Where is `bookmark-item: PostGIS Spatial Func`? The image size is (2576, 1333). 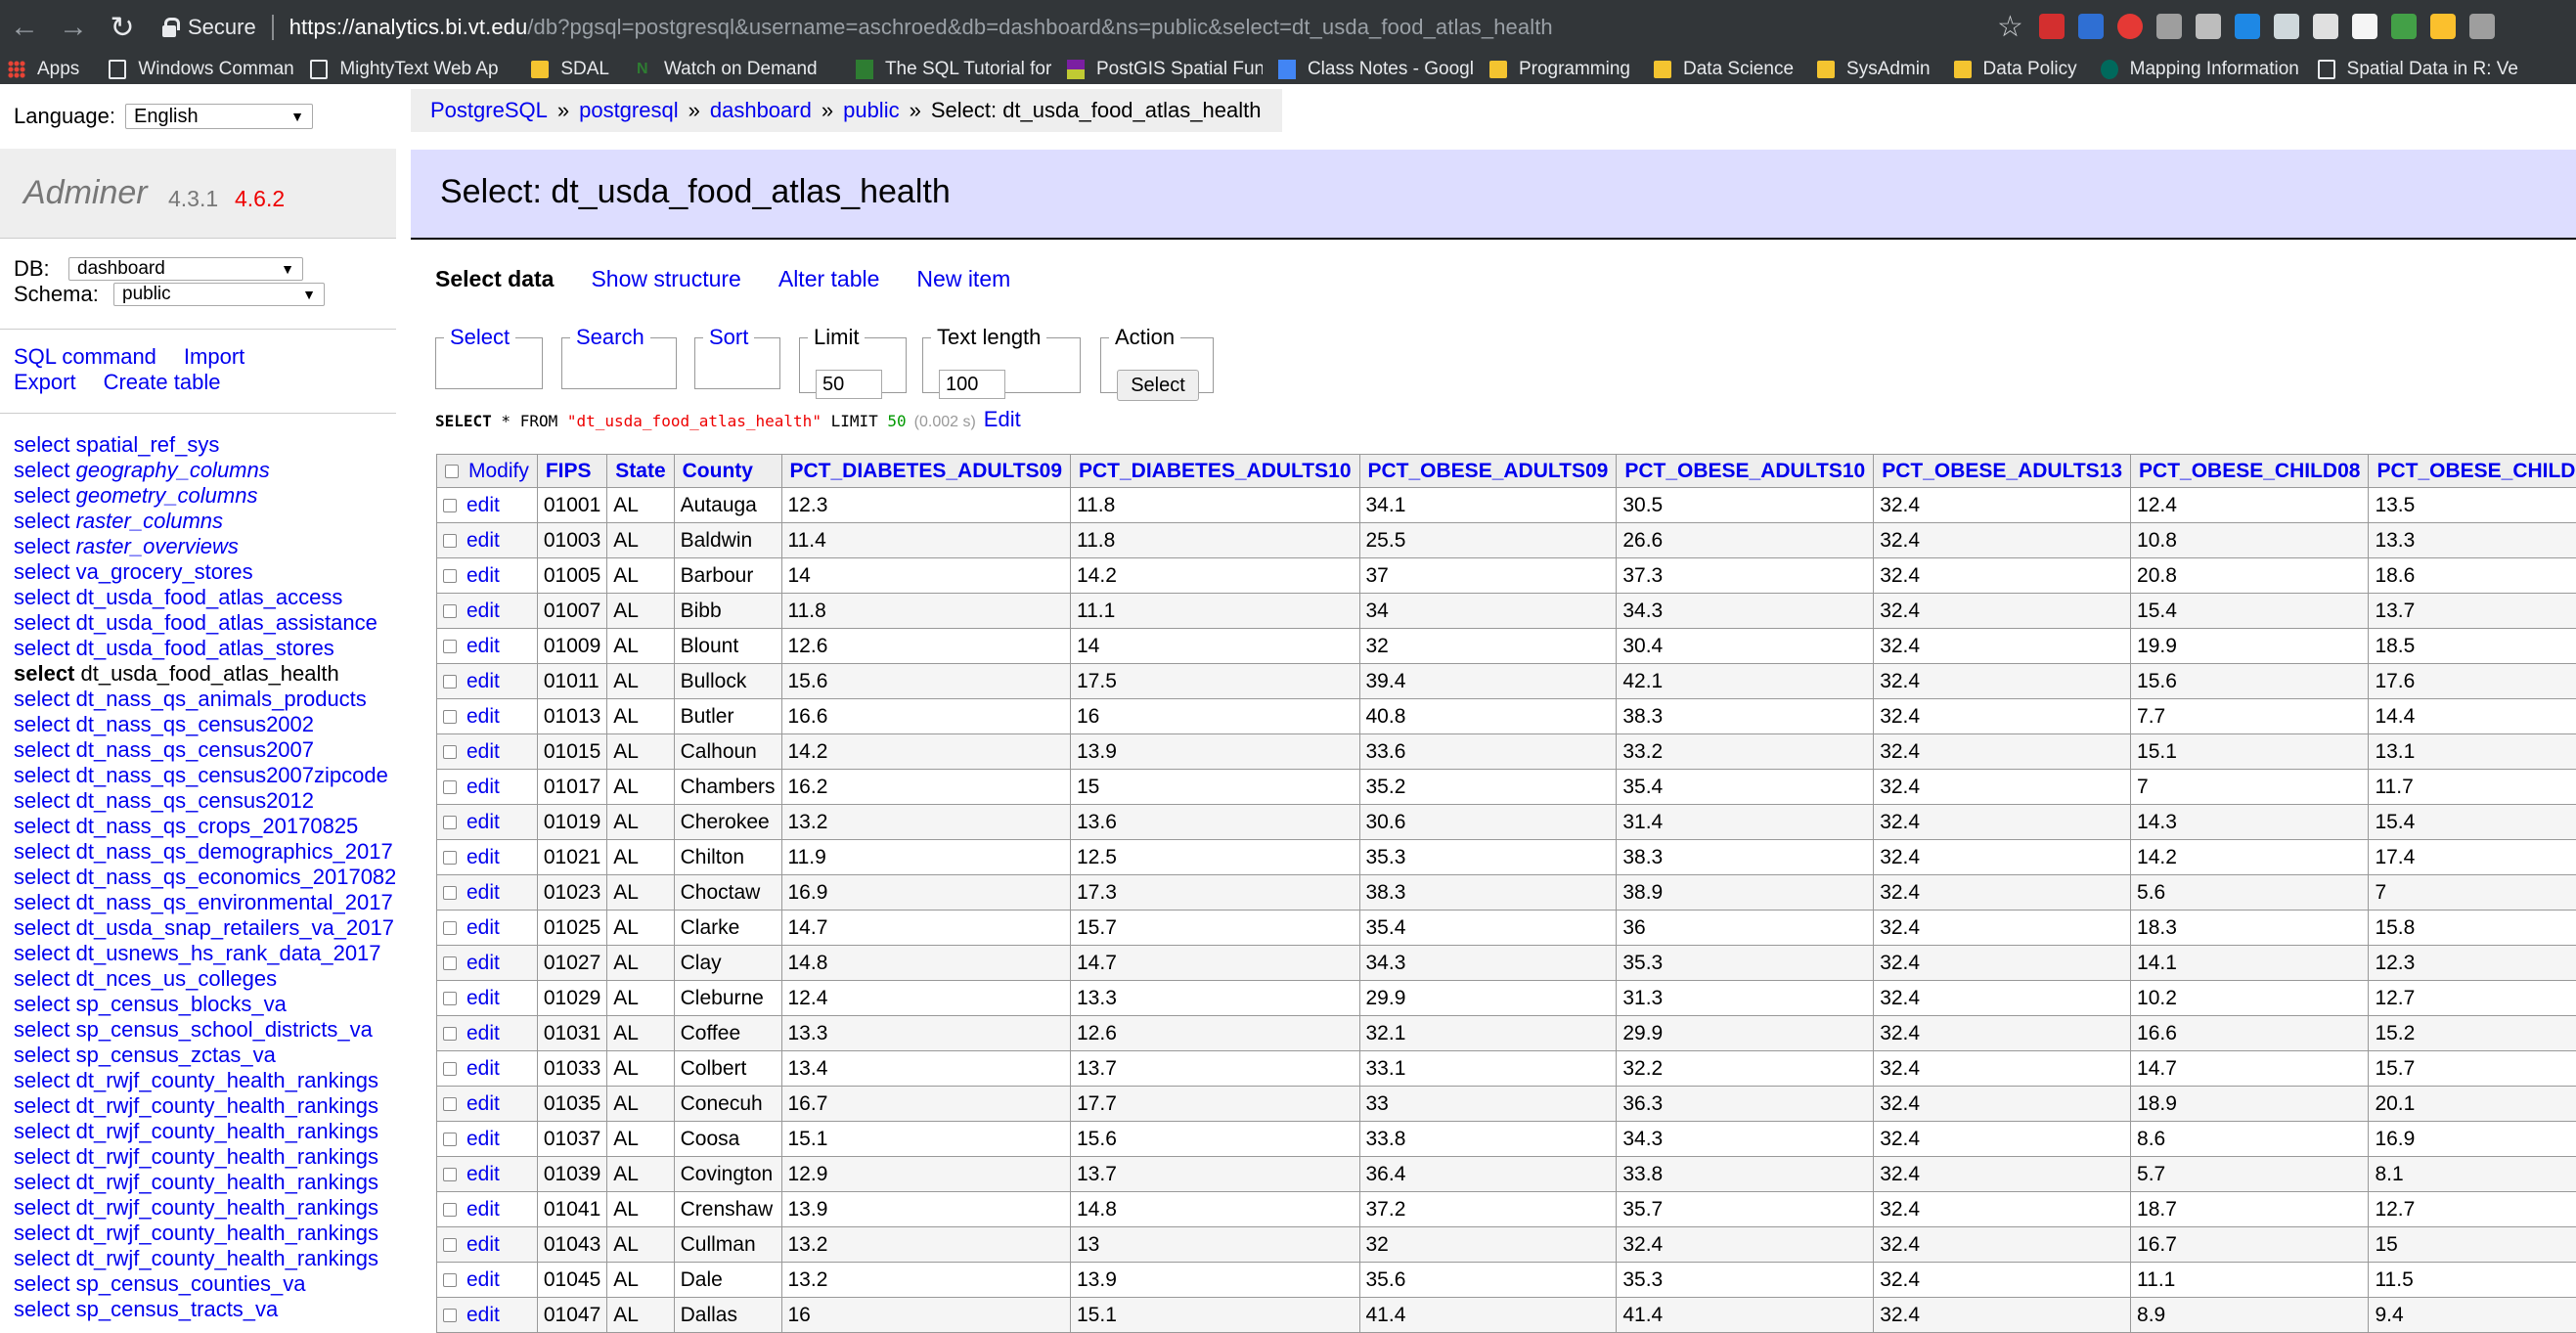
bookmark-item: PostGIS Spatial Func is located at coordinates (1164, 69).